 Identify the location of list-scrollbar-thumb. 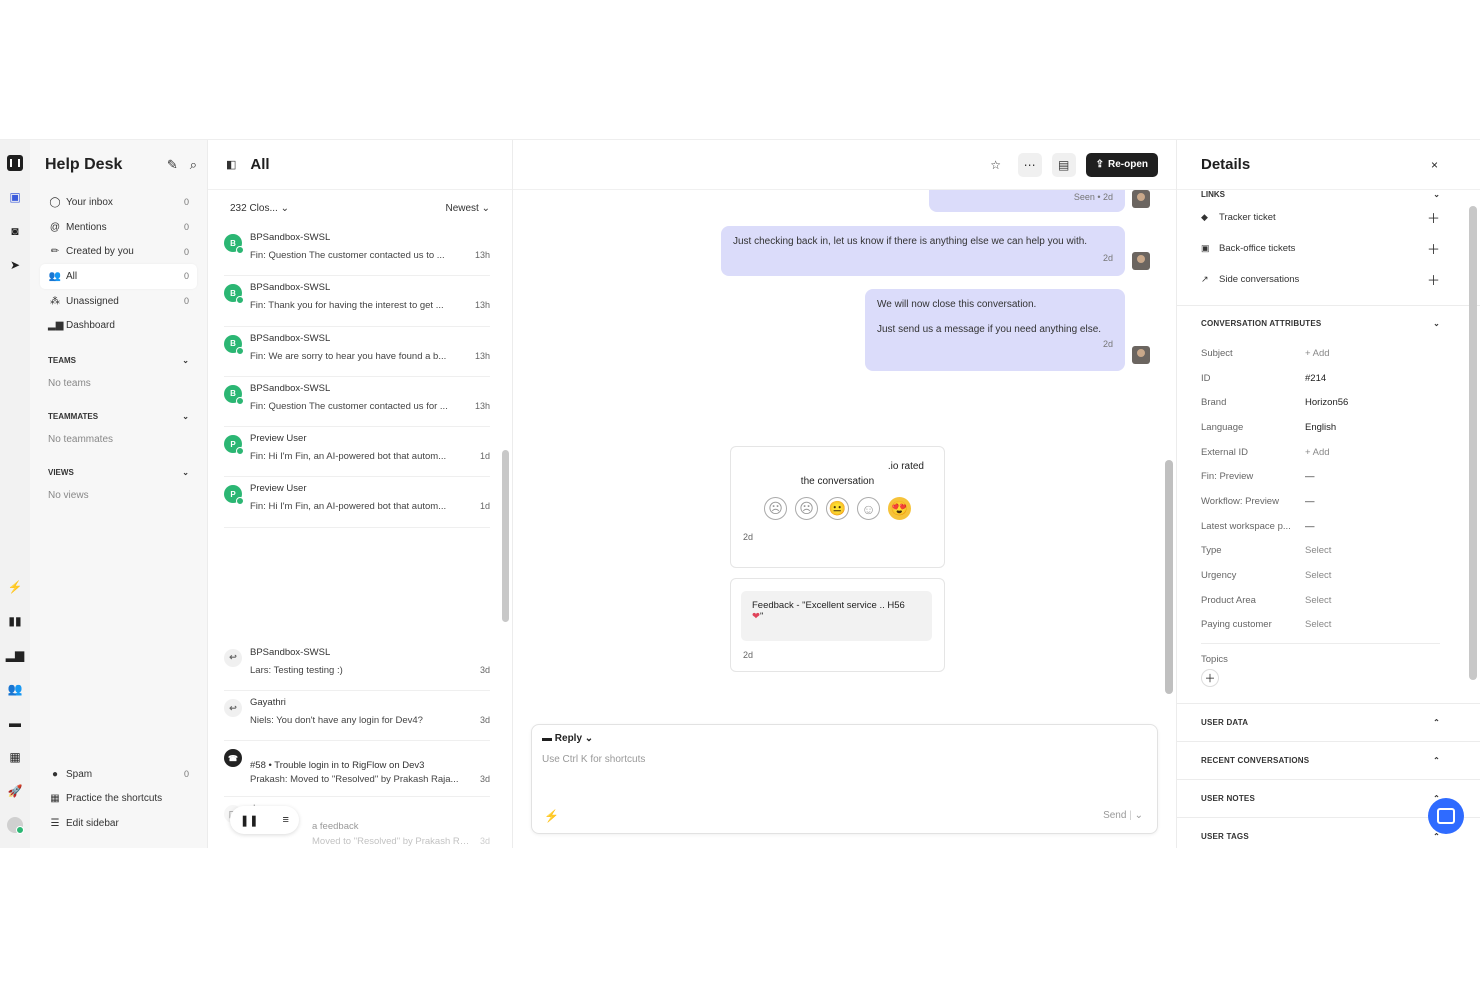
(505, 536).